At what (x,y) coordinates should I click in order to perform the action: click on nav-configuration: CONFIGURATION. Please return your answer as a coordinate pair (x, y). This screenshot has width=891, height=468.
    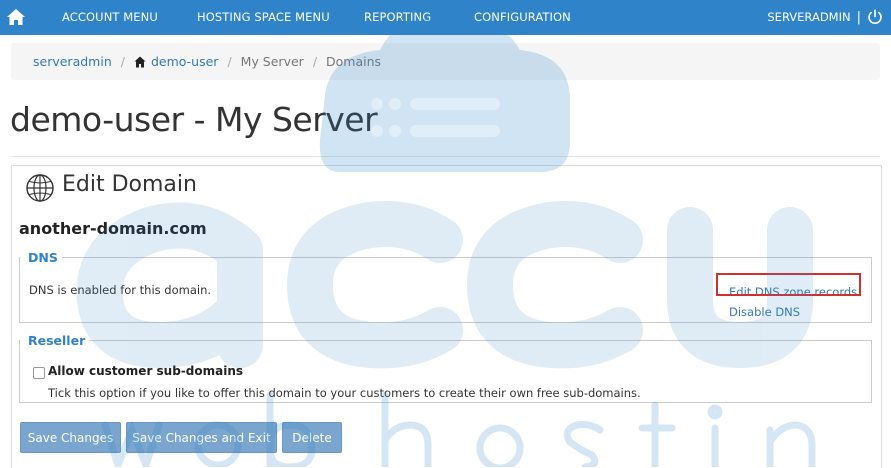
    Looking at the image, I should click on (522, 17).